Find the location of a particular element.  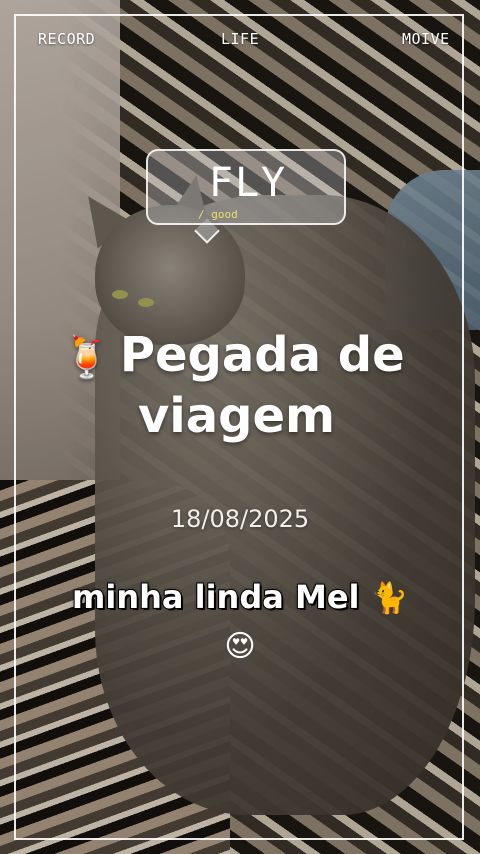

top-labels: RECORD LIFE MOIVE is located at coordinates (240, 40).